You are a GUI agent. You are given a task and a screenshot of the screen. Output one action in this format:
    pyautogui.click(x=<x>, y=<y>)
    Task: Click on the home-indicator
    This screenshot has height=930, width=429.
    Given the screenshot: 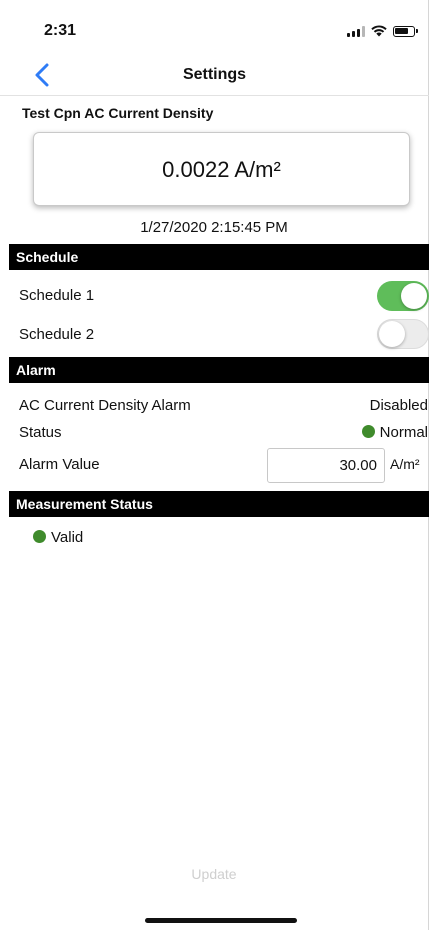 What is the action you would take?
    pyautogui.click(x=221, y=920)
    